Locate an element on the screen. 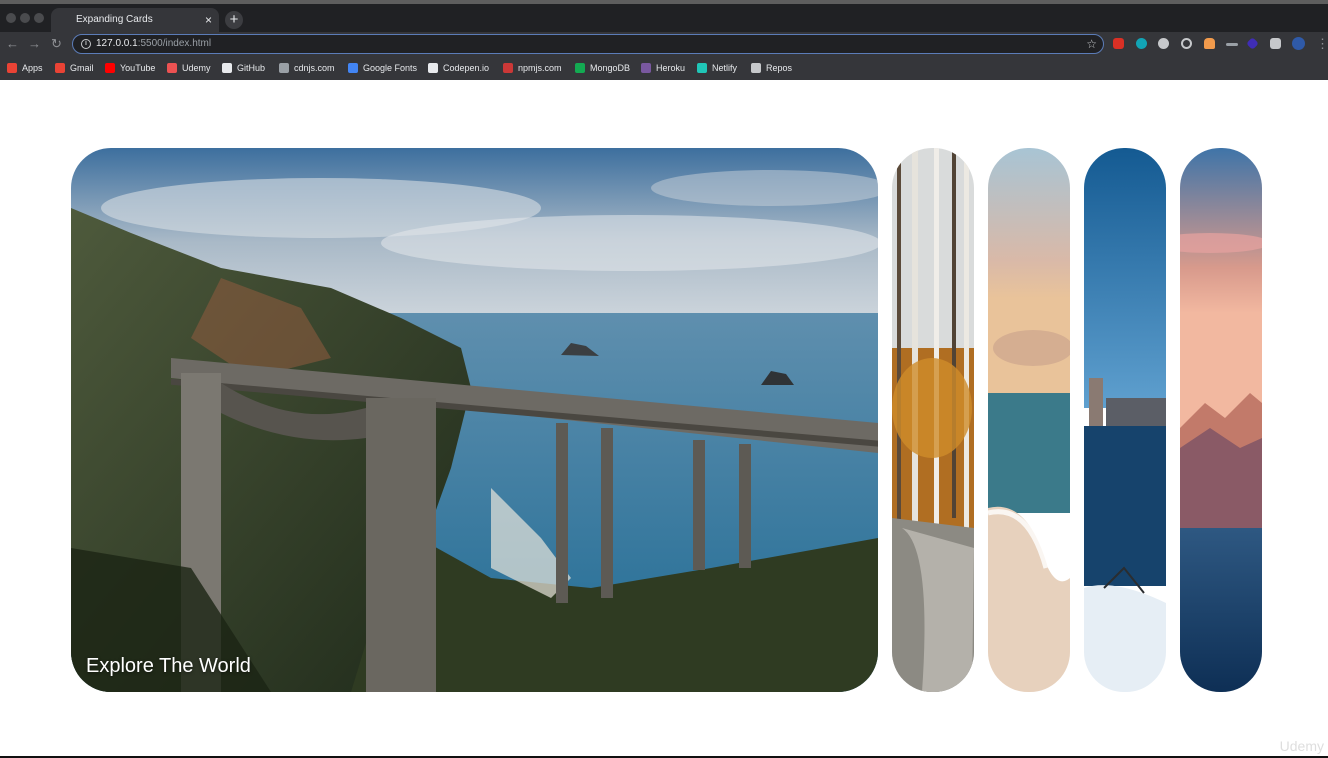  udemy-icon is located at coordinates (172, 68).